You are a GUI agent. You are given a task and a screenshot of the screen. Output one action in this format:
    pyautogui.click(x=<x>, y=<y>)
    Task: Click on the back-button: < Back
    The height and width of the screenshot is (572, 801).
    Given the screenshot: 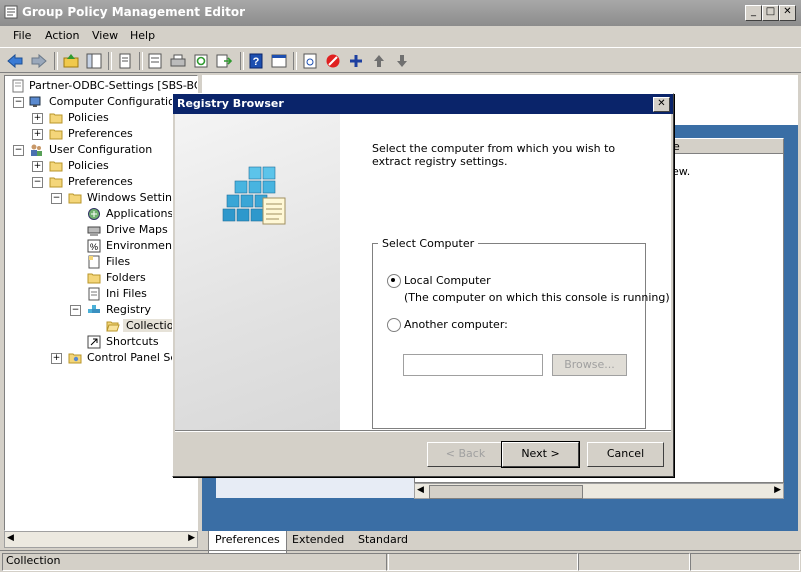 What is the action you would take?
    pyautogui.click(x=465, y=454)
    